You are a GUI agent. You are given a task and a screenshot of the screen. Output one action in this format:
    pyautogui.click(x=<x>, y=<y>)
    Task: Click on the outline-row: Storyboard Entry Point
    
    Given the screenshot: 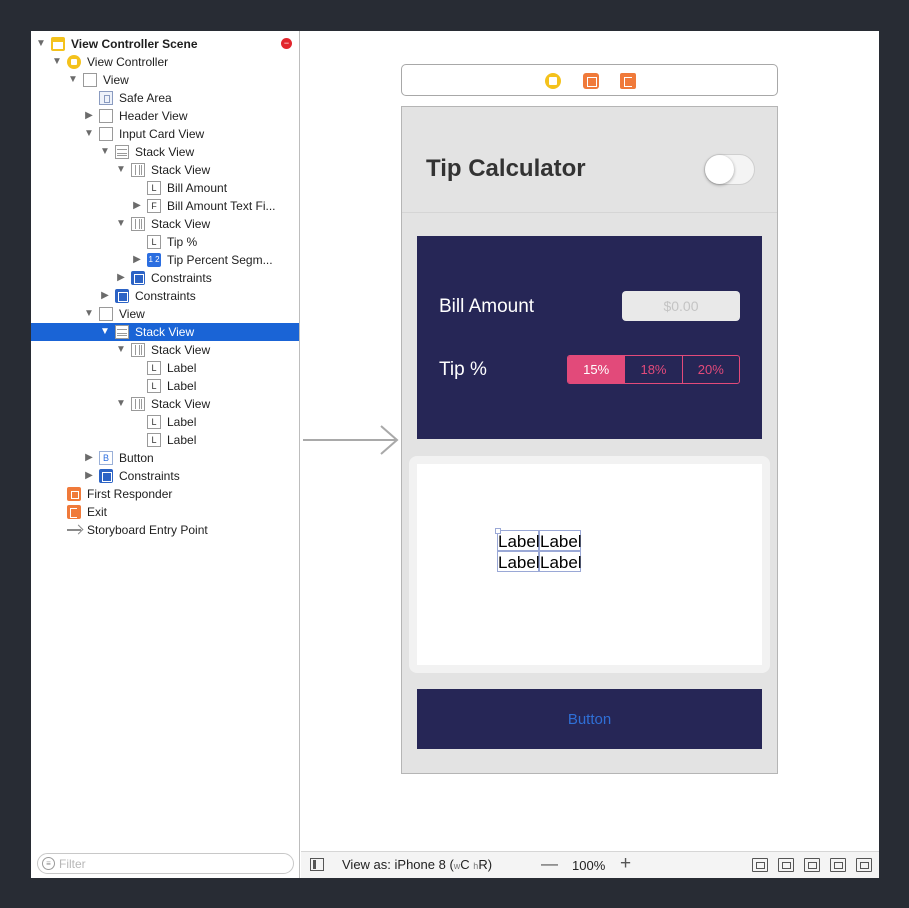 What is the action you would take?
    pyautogui.click(x=165, y=530)
    